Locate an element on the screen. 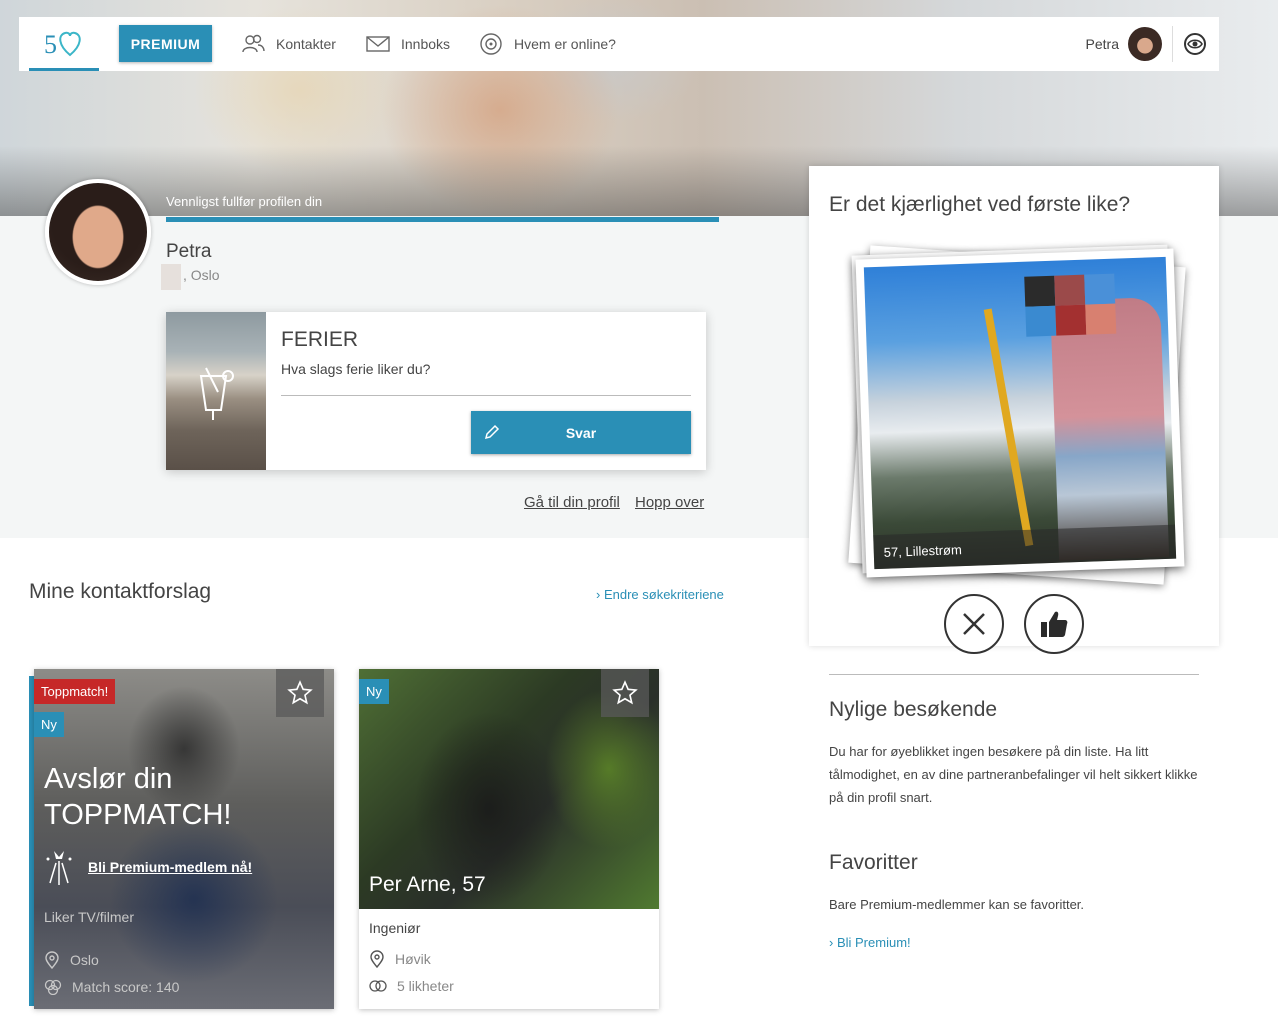 Image resolution: width=1278 pixels, height=1030 pixels. like-game-title: Er det kjærlighet ved første like? is located at coordinates (980, 204).